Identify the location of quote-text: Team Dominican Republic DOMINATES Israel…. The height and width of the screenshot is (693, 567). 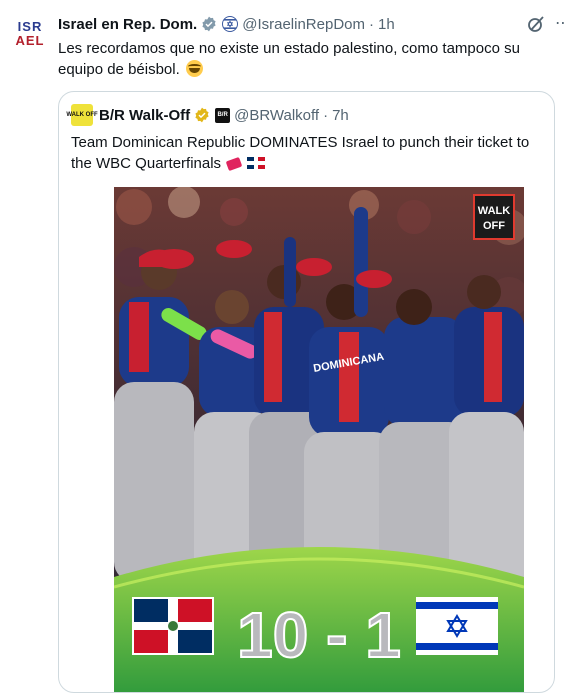
(306, 153).